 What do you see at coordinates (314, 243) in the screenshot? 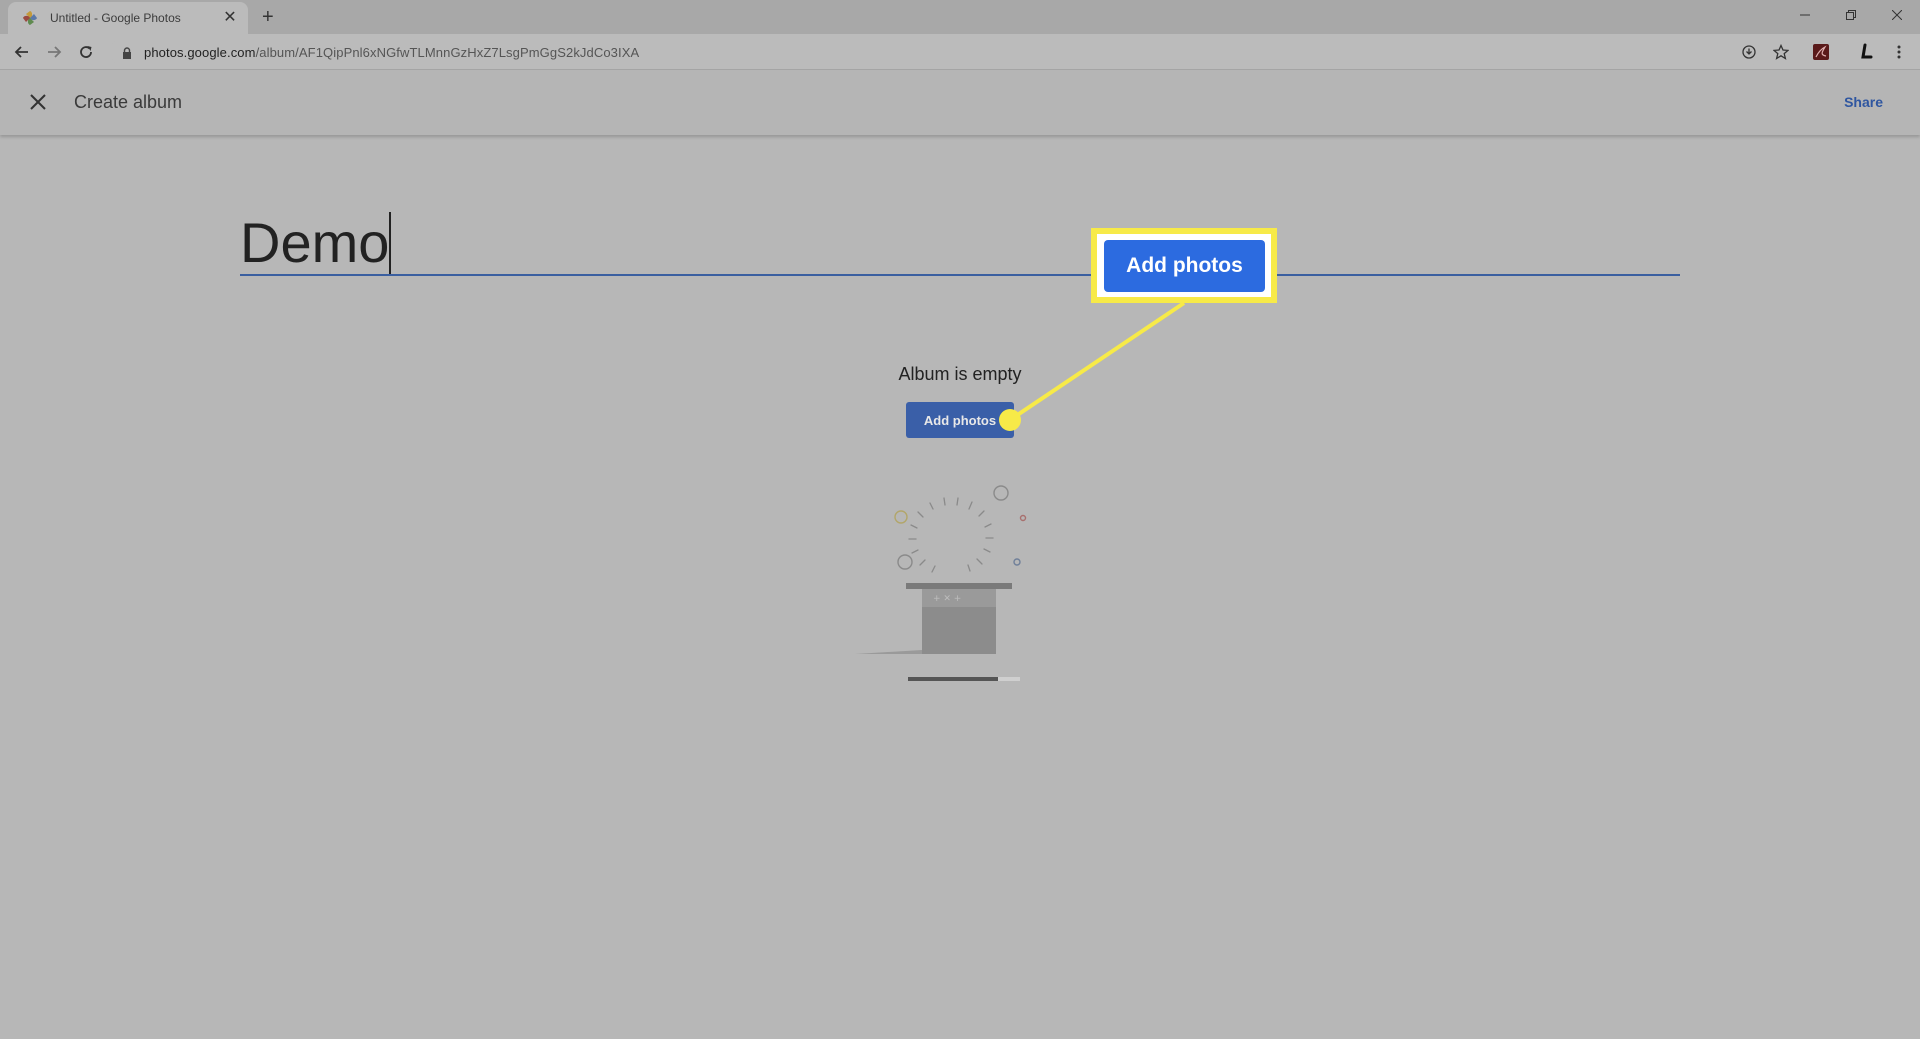
I see `album-title-input: Demo` at bounding box center [314, 243].